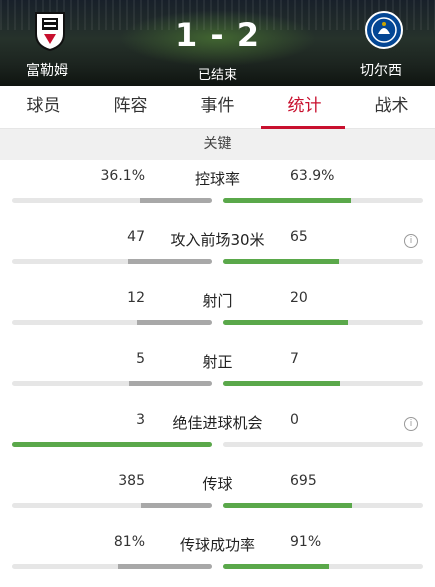 This screenshot has height=587, width=435. I want to click on tab-stats: 统计, so click(304, 107).